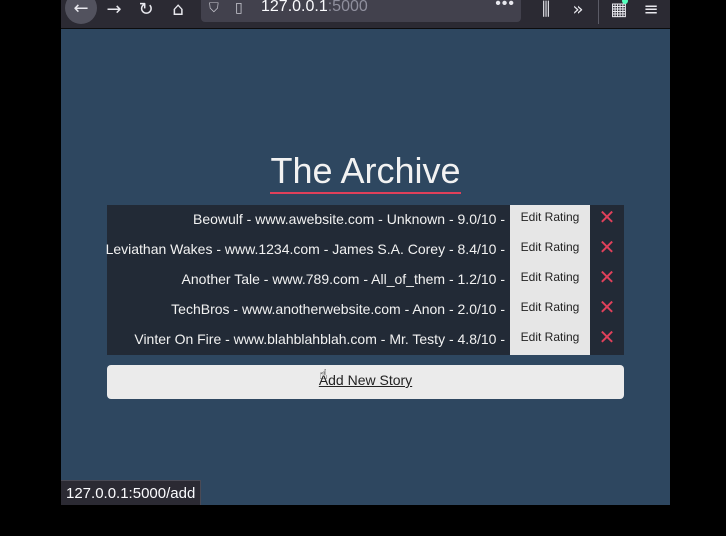  What do you see at coordinates (619, 12) in the screenshot?
I see `extensions-button: ▦` at bounding box center [619, 12].